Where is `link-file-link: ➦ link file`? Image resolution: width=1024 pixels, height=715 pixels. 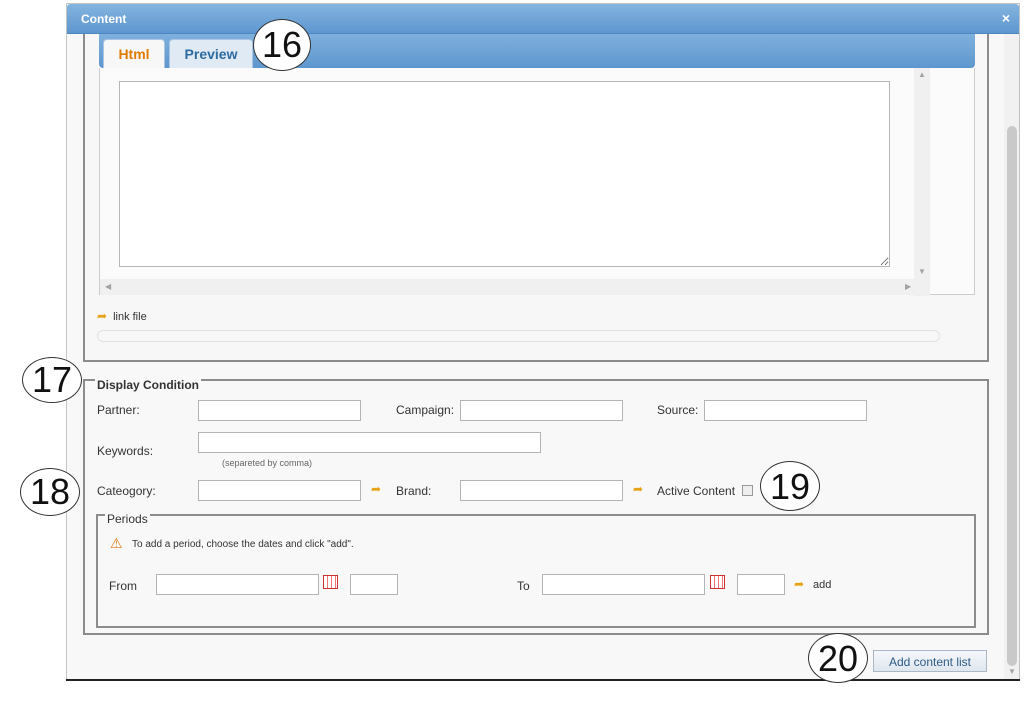
link-file-link: ➦ link file is located at coordinates (122, 316).